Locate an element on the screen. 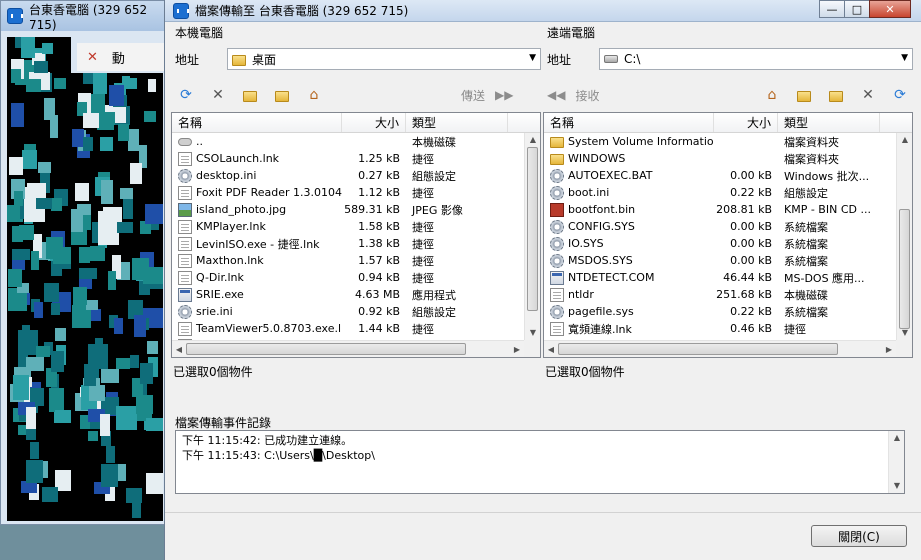 This screenshot has height=560, width=921. local-vertical-scrollbar: ▲ ▼ is located at coordinates (532, 236).